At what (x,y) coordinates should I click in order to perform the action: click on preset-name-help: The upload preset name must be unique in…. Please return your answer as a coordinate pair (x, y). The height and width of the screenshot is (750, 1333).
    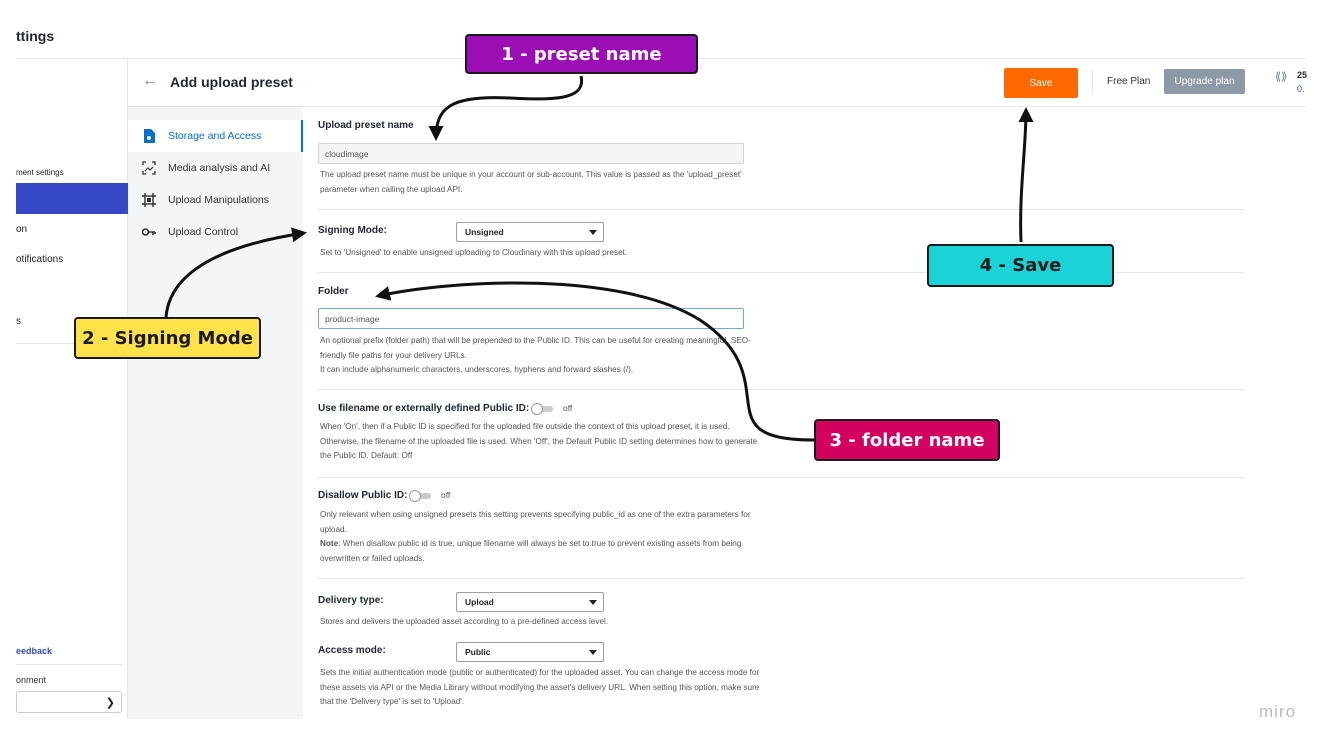
    Looking at the image, I should click on (531, 182).